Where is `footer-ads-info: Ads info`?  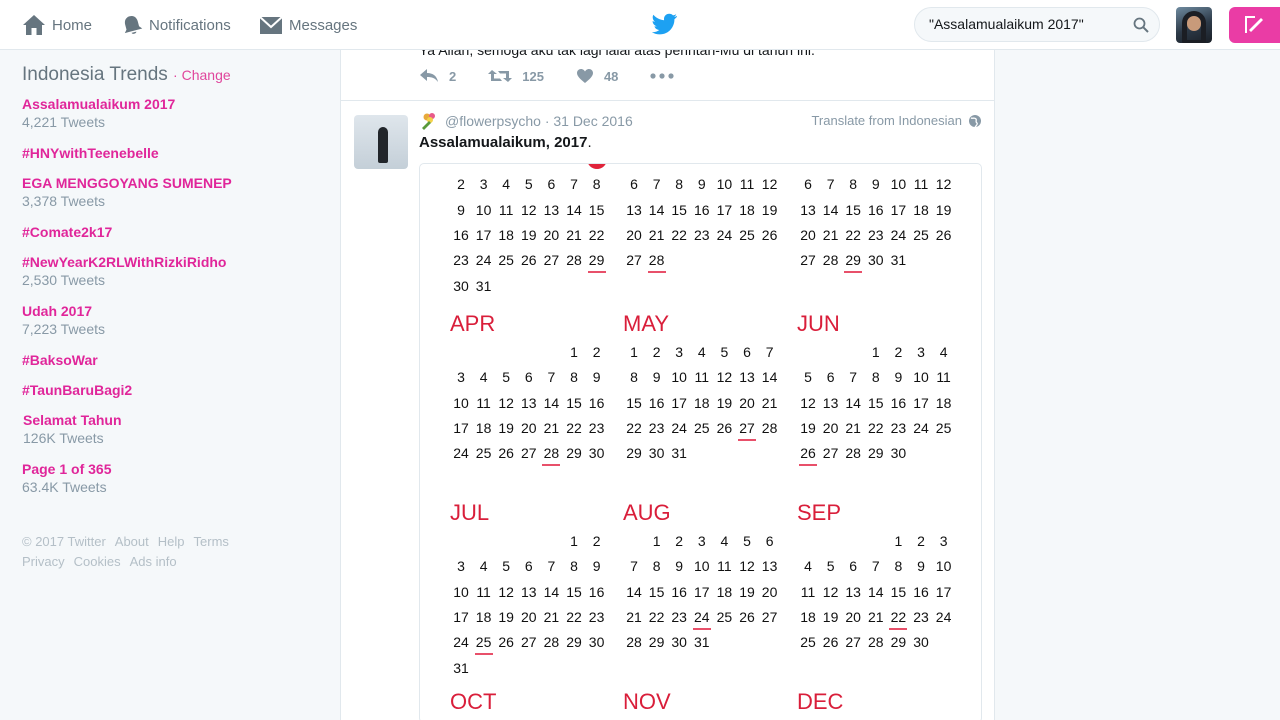 footer-ads-info: Ads info is located at coordinates (153, 561).